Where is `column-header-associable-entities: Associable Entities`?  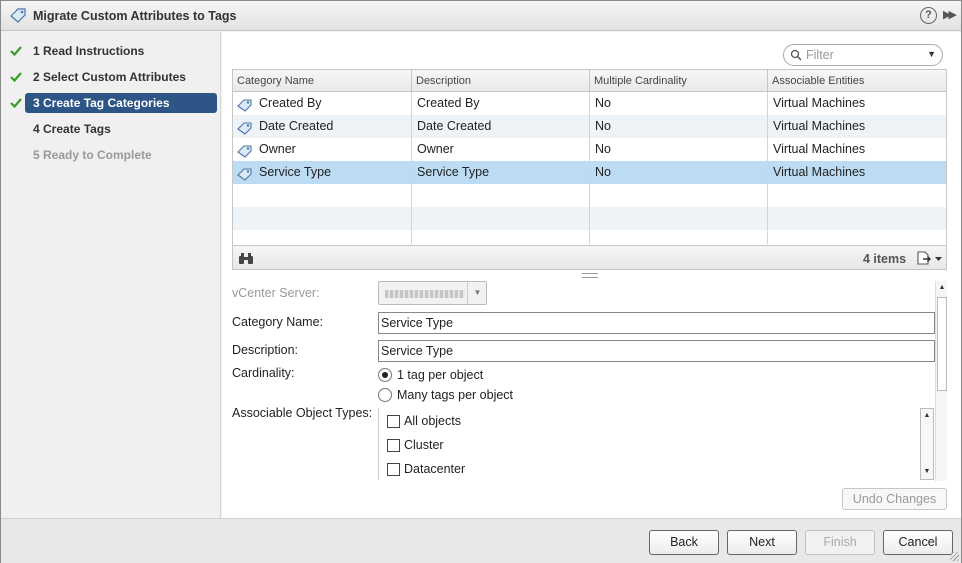 column-header-associable-entities: Associable Entities is located at coordinates (857, 81).